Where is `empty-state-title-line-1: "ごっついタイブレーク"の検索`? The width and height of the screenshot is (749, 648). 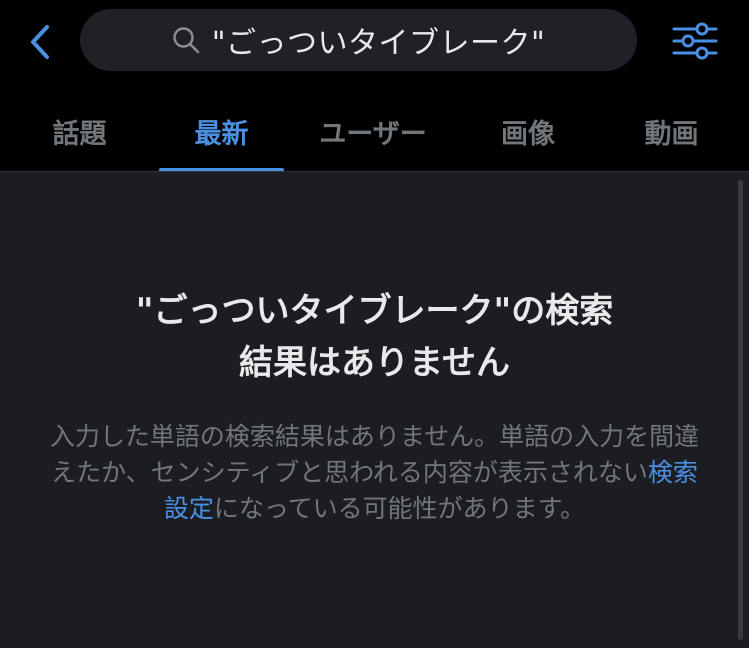
empty-state-title-line-1: "ごっついタイブレーク"の検索 is located at coordinates (374, 311).